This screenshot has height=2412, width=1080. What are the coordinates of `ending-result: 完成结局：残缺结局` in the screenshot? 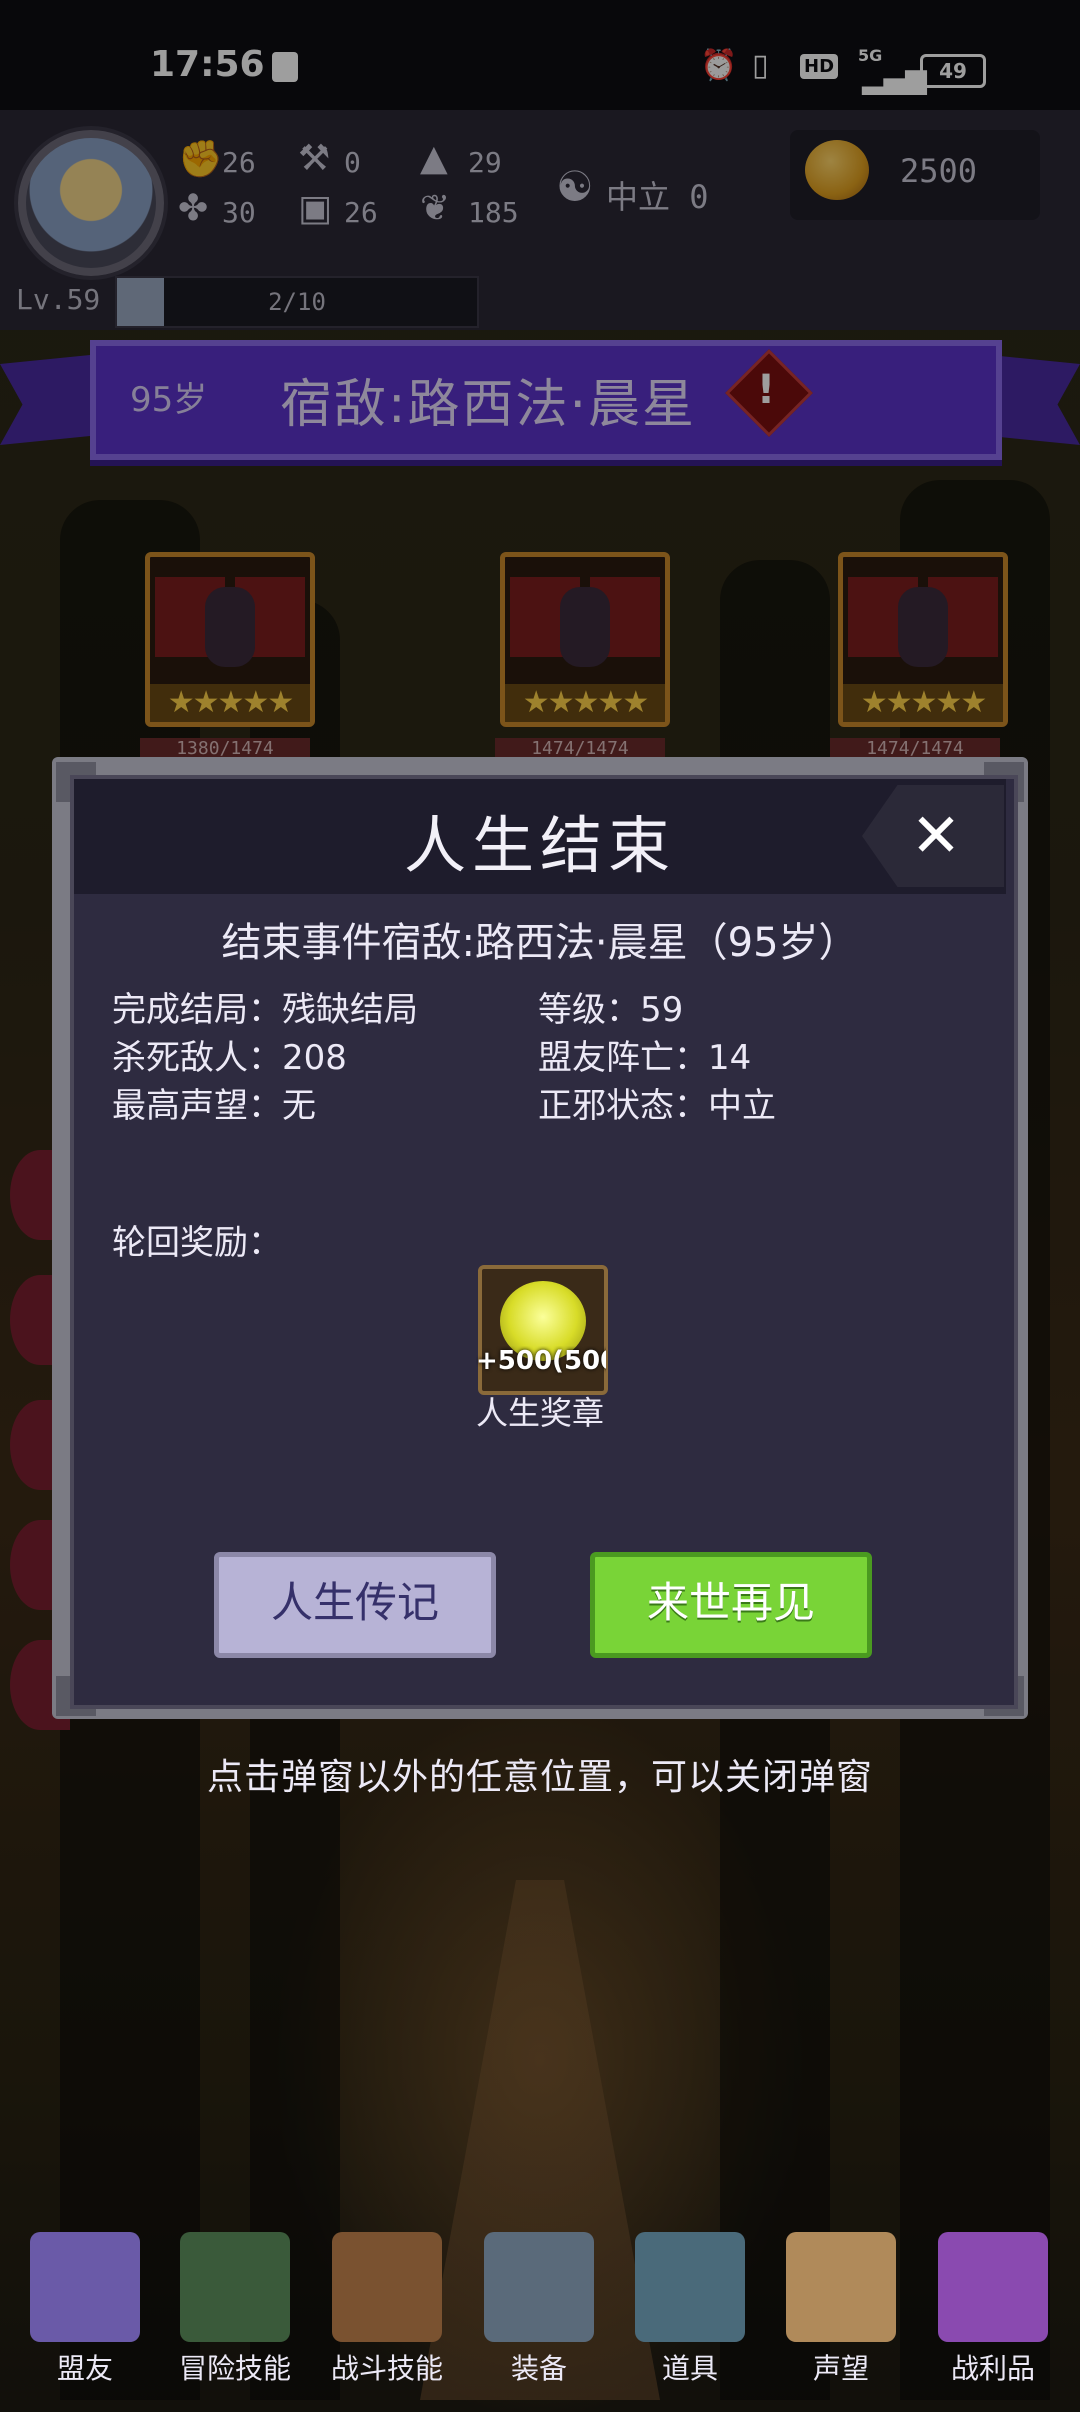 It's located at (265, 1010).